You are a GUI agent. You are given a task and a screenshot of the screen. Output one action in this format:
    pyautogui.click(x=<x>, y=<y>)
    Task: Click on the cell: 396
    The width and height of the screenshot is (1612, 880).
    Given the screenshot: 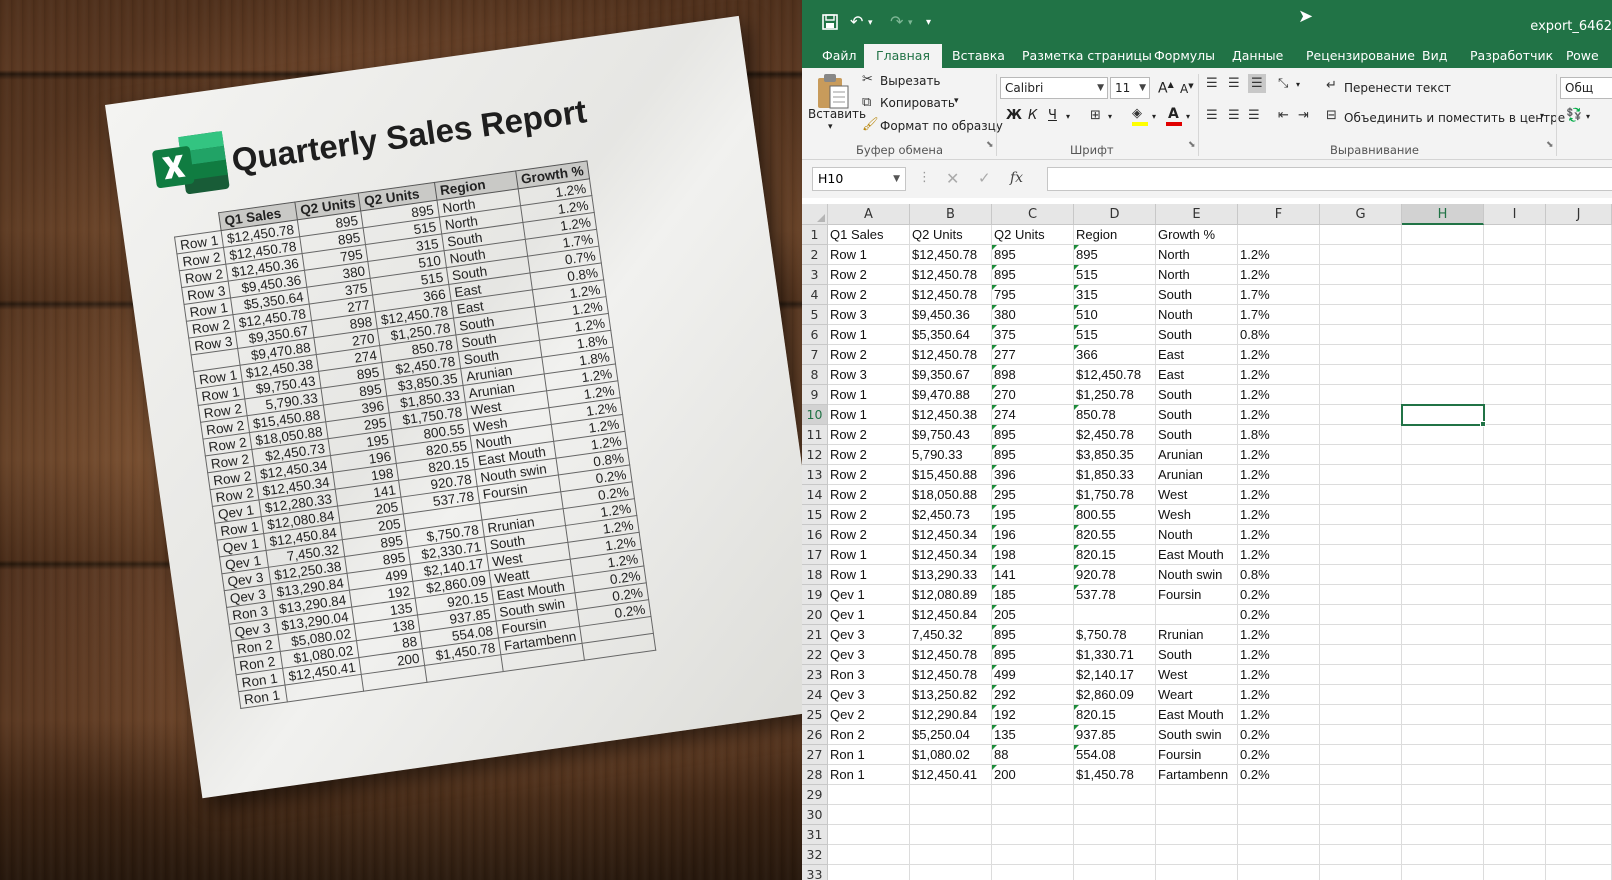 What is the action you would take?
    pyautogui.click(x=1033, y=475)
    